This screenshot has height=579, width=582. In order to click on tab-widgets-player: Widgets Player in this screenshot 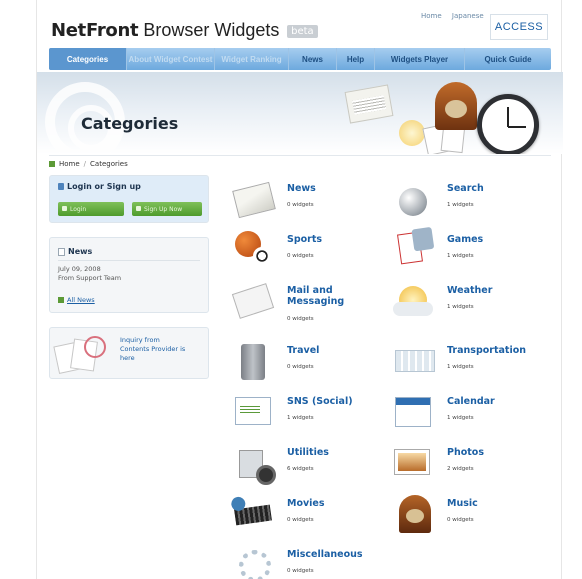, I will do `click(420, 59)`.